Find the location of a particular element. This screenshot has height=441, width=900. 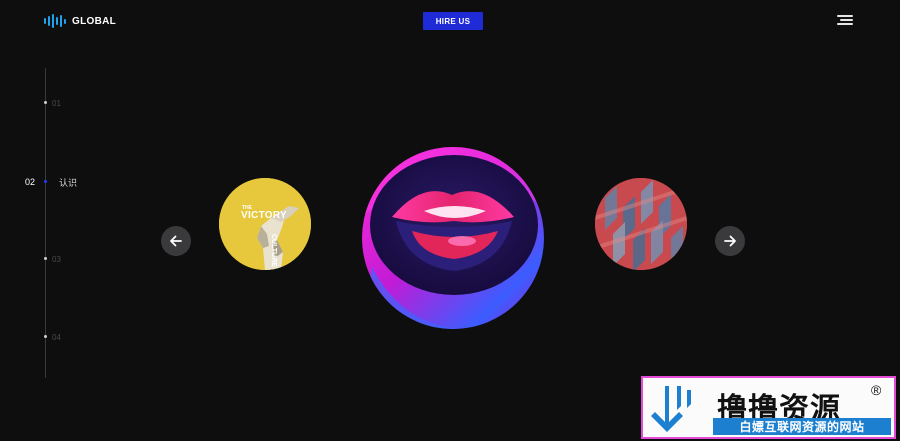

arrow-left-icon is located at coordinates (176, 241).